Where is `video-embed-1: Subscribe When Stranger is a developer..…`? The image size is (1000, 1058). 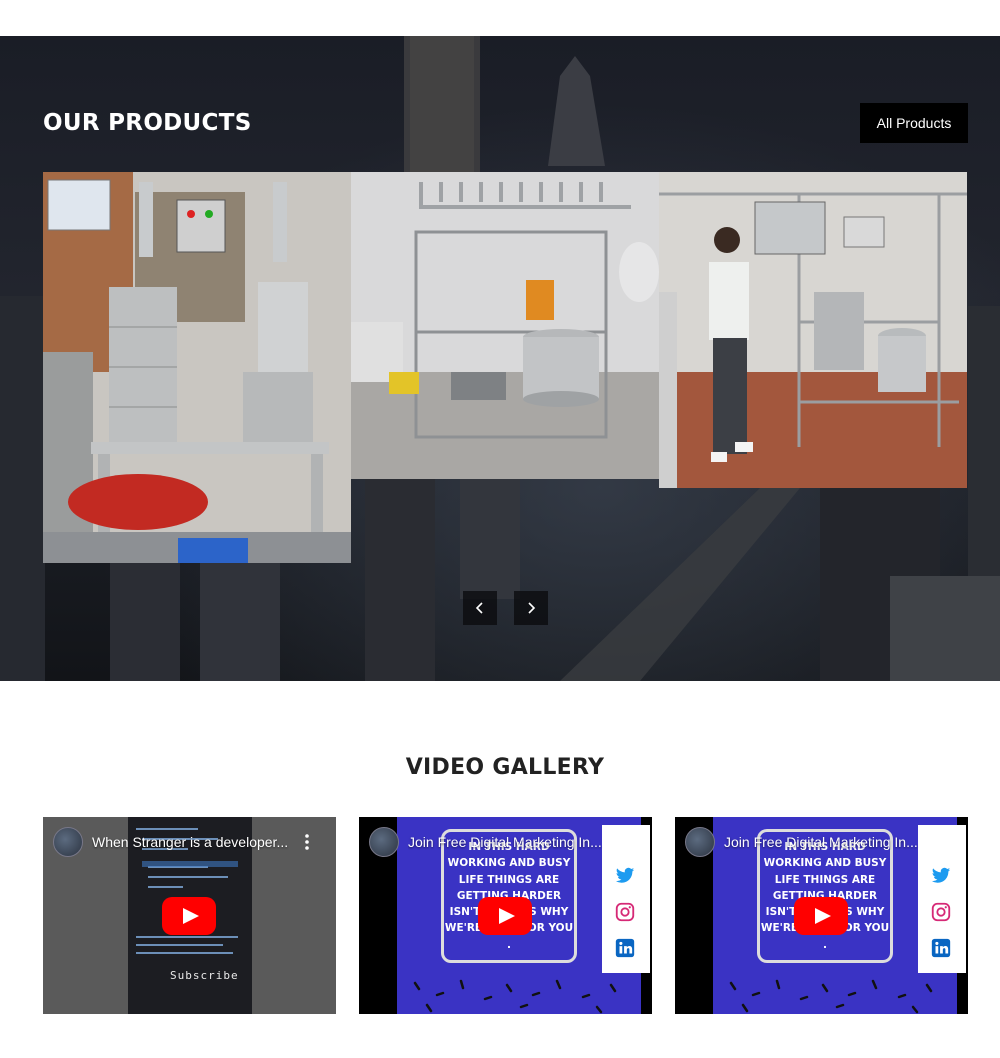
video-embed-1: Subscribe When Stranger is a developer..… is located at coordinates (189, 915).